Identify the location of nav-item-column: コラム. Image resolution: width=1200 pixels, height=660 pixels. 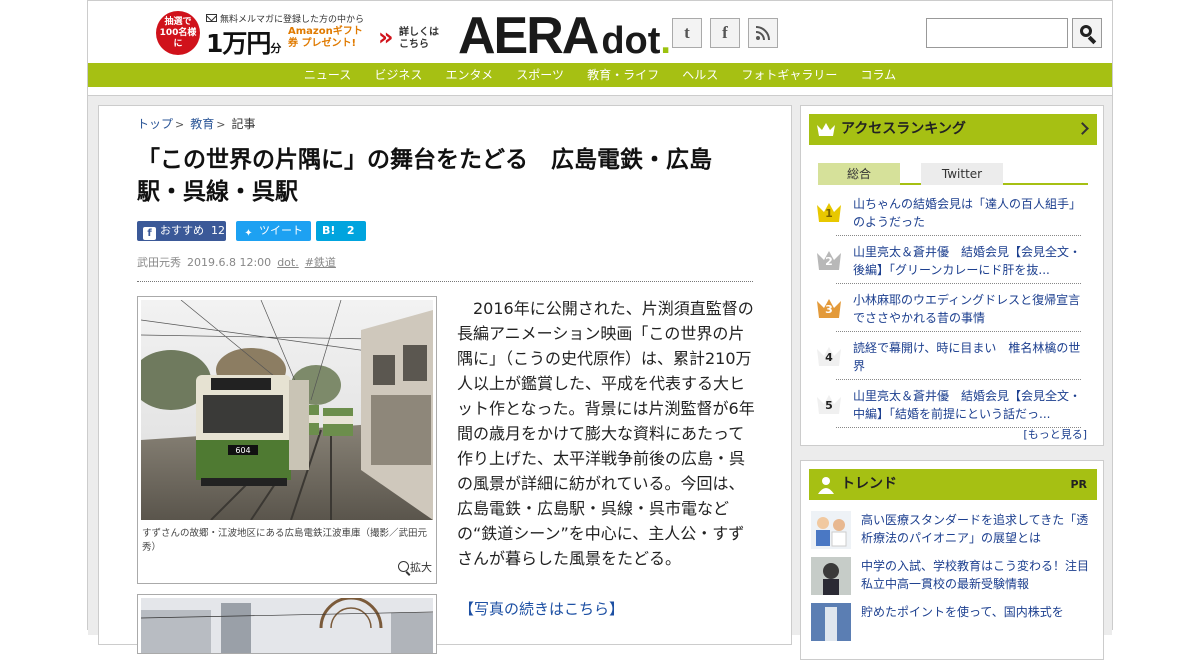
(878, 75).